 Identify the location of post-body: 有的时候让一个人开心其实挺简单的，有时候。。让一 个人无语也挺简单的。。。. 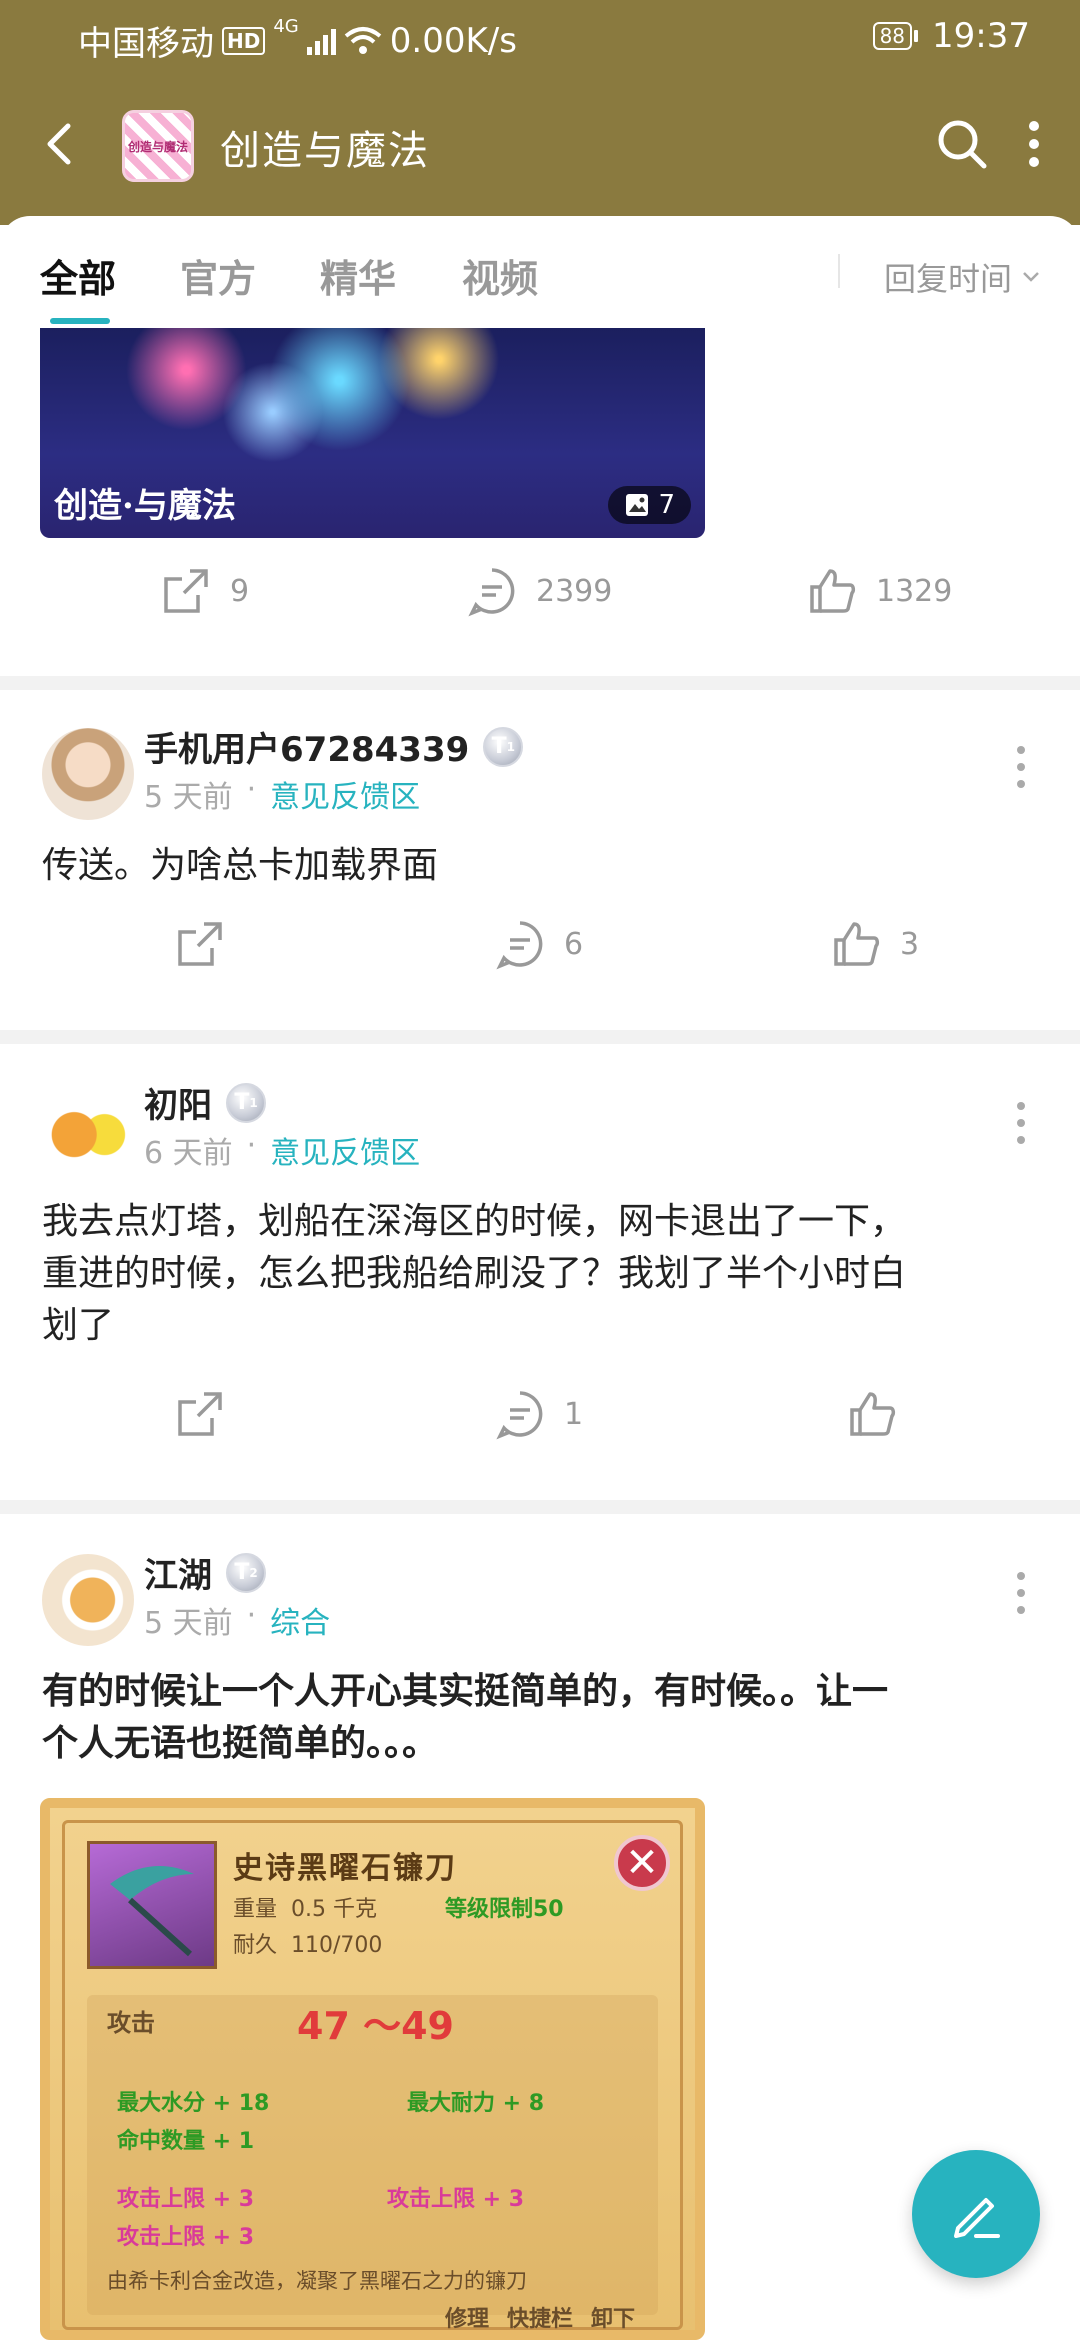
(542, 1718).